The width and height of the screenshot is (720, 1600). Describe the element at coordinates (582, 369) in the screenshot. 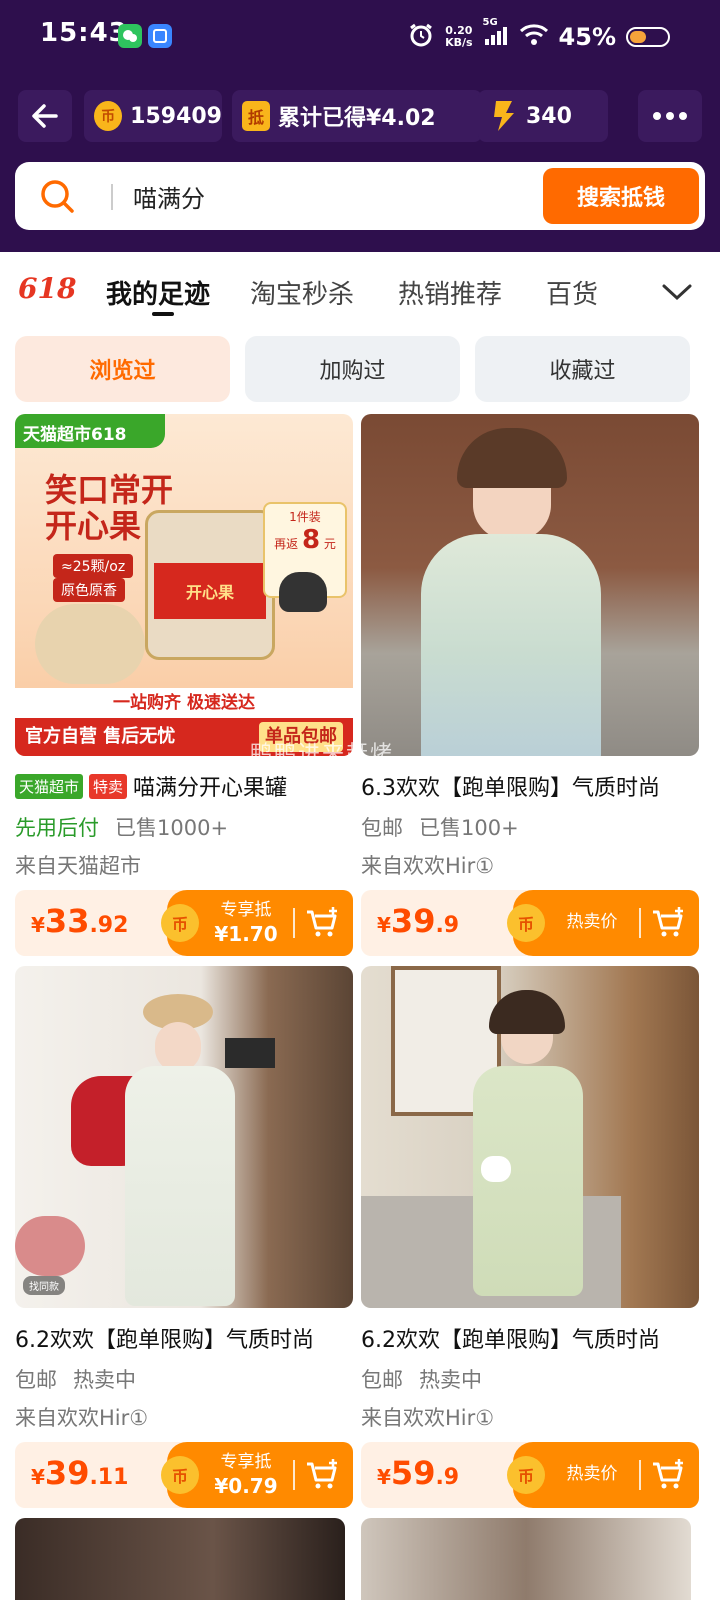

I see `filter-favorited: 收藏过` at that location.